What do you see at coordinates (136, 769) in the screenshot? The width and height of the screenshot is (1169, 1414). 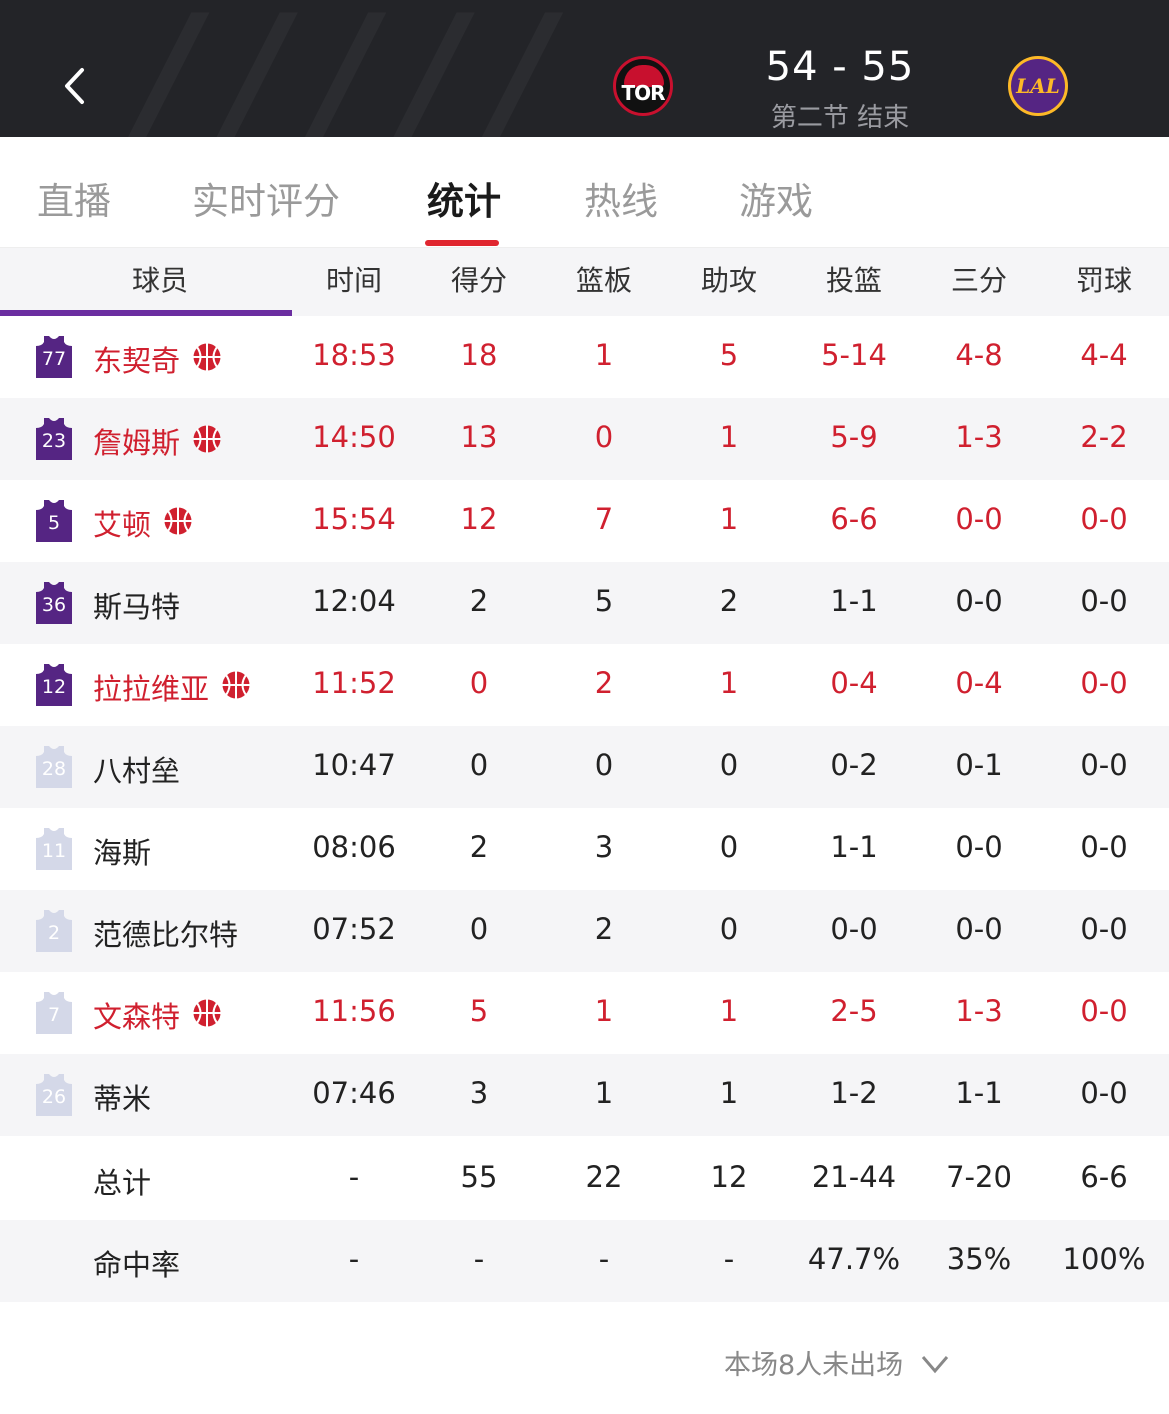 I see `player-name: 八村垒` at bounding box center [136, 769].